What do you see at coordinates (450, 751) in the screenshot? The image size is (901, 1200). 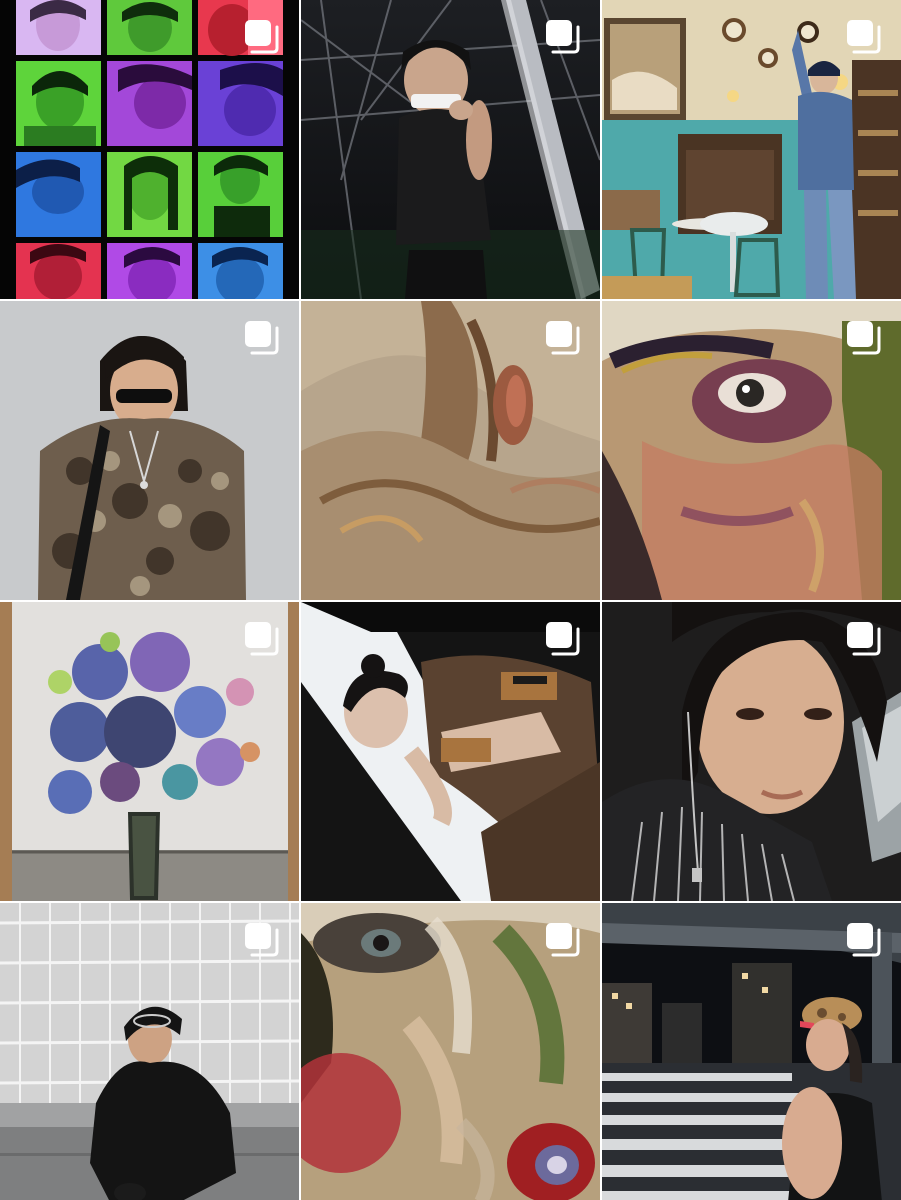 I see `post-tile-brown-outfit` at bounding box center [450, 751].